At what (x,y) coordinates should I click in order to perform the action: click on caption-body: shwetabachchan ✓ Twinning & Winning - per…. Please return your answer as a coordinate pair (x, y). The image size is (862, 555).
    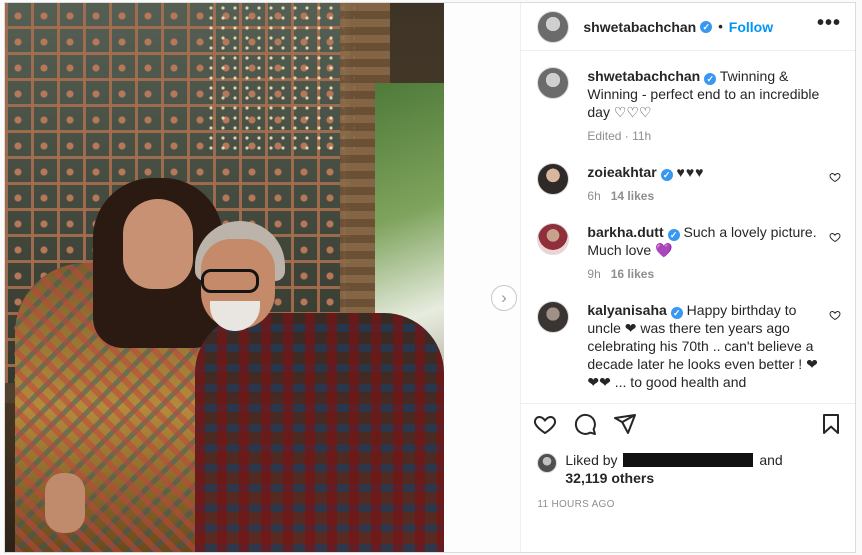
    Looking at the image, I should click on (714, 106).